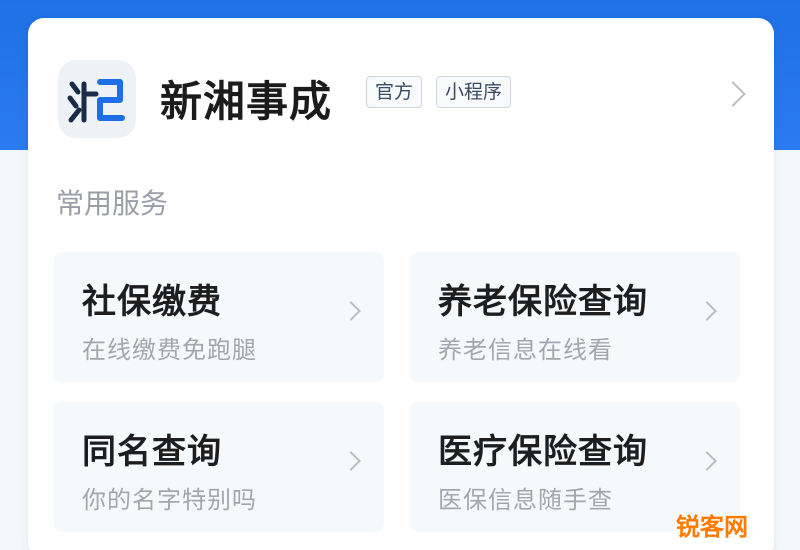 This screenshot has height=550, width=800. Describe the element at coordinates (246, 101) in the screenshot. I see `app-name: 新湘事成` at that location.